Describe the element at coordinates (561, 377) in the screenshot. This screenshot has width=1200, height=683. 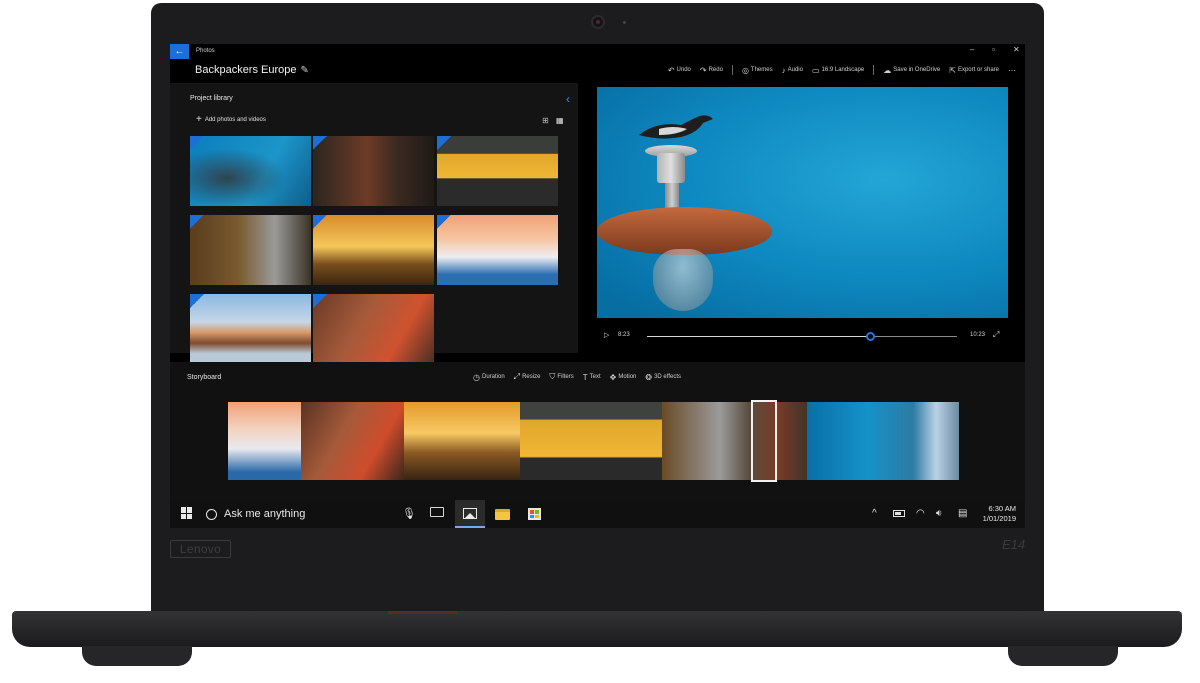
I see `filters-button: ⛉ Filters` at that location.